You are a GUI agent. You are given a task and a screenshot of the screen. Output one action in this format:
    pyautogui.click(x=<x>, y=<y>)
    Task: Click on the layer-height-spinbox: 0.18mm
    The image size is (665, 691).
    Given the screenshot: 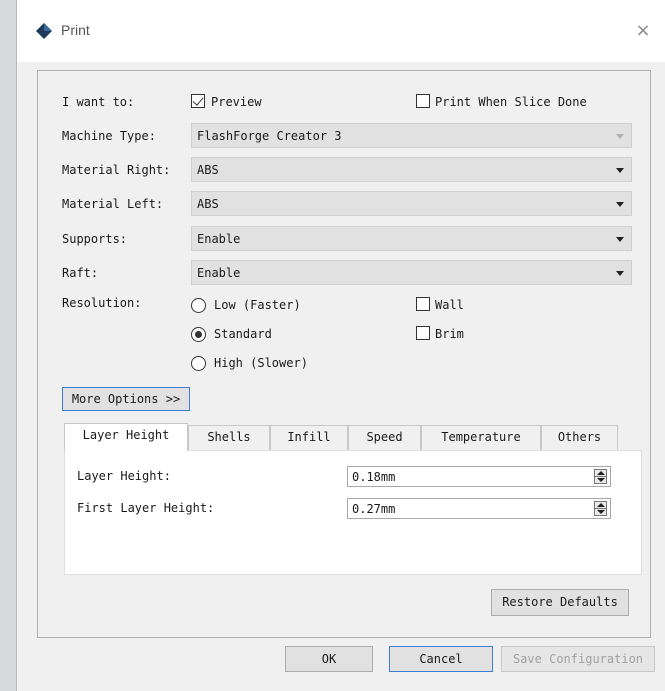 What is the action you would take?
    pyautogui.click(x=479, y=476)
    